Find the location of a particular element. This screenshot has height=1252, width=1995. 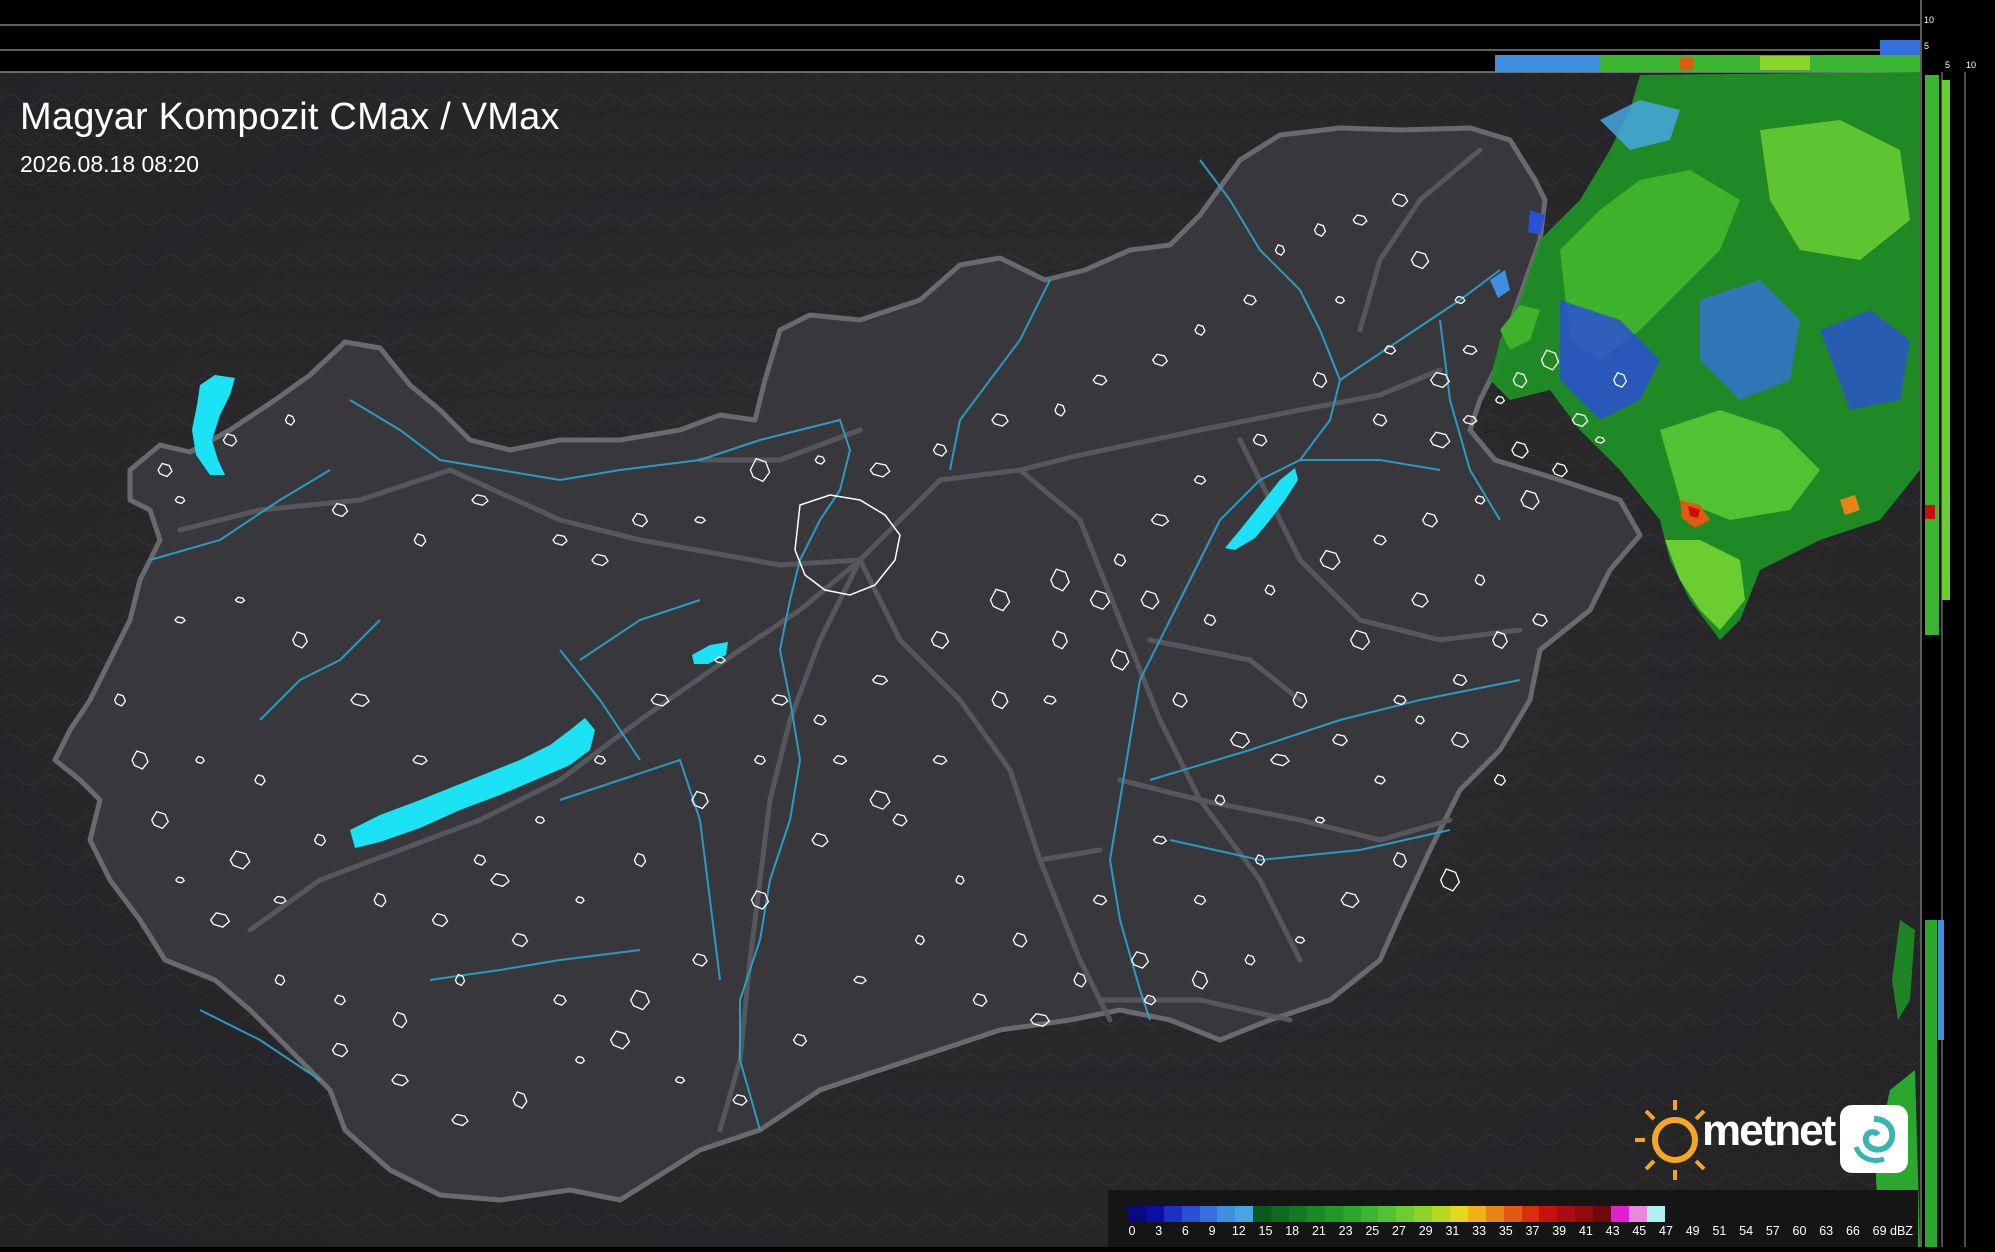

dbz-scale-label: 39 is located at coordinates (1559, 1231).